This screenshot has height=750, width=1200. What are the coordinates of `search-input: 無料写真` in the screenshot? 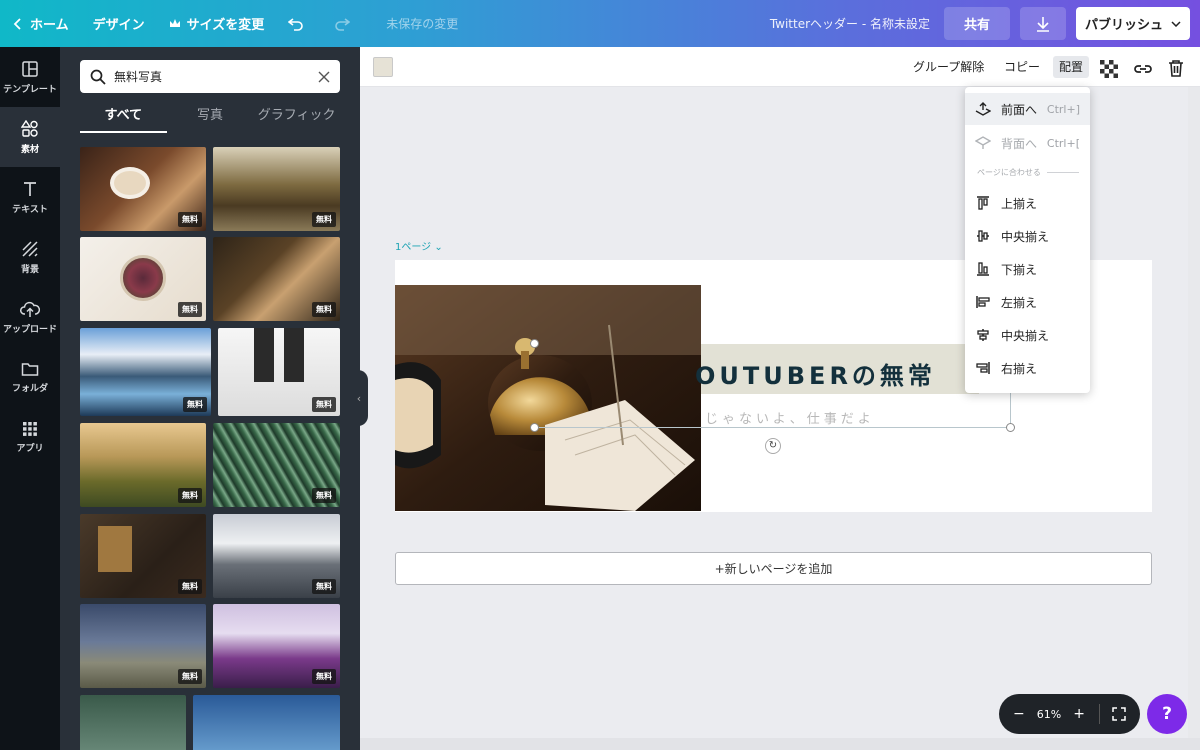 It's located at (210, 76).